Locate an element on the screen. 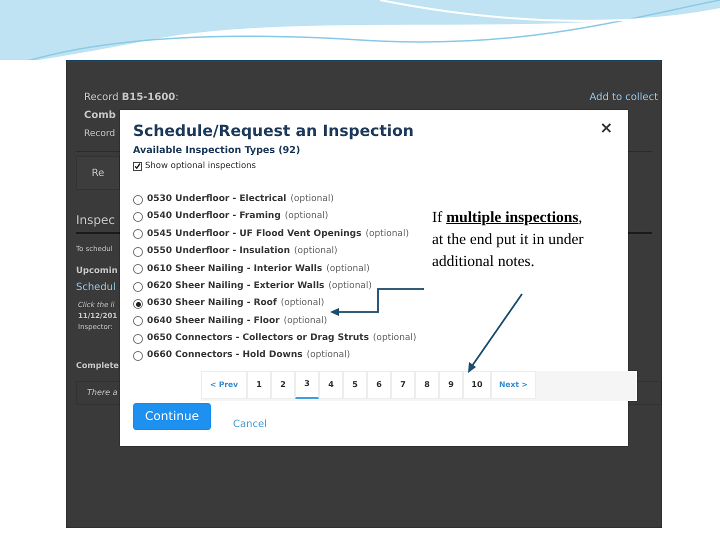 The width and height of the screenshot is (720, 540). inspection-type-label: 0545 Underfloor - UF Flood Vent Openings is located at coordinates (254, 234).